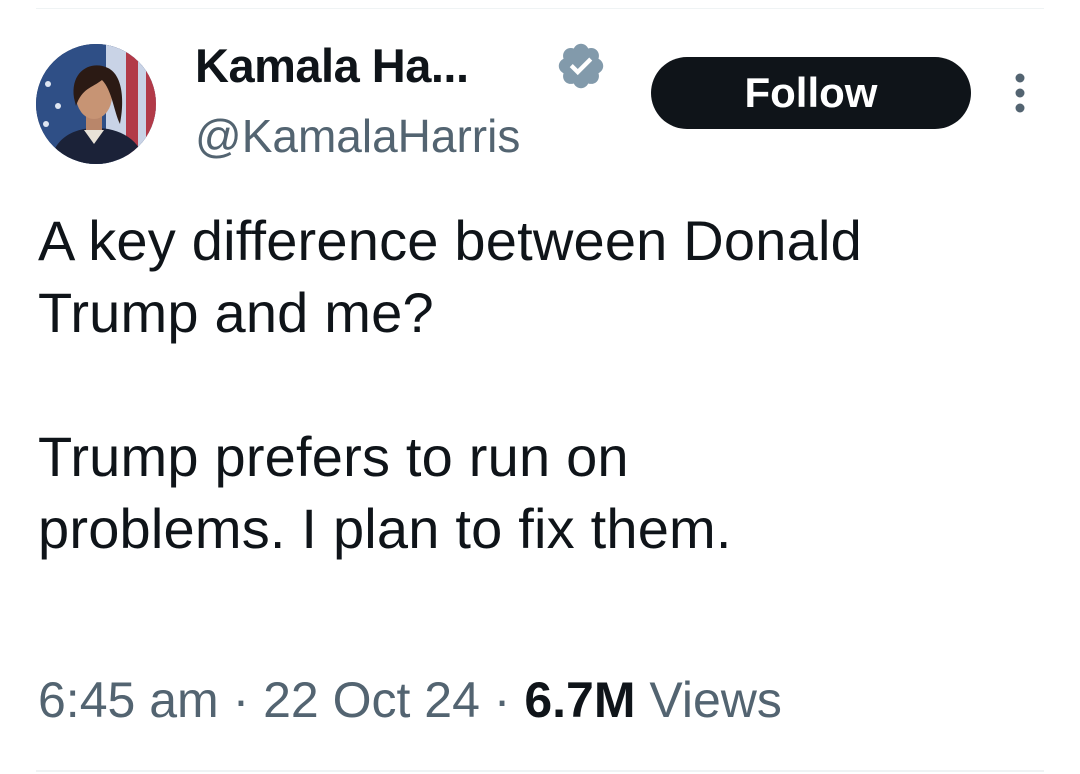  Describe the element at coordinates (715, 700) in the screenshot. I see `views-label: Views` at that location.